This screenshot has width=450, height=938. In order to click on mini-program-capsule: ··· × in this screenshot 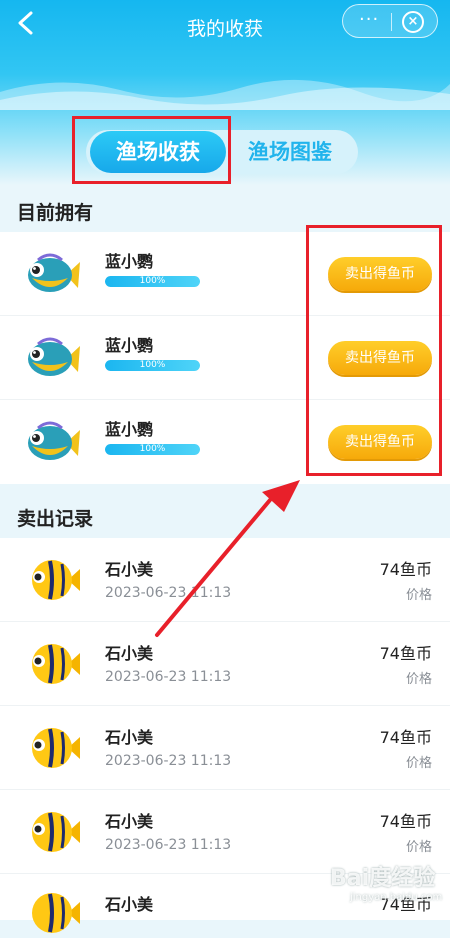, I will do `click(390, 21)`.